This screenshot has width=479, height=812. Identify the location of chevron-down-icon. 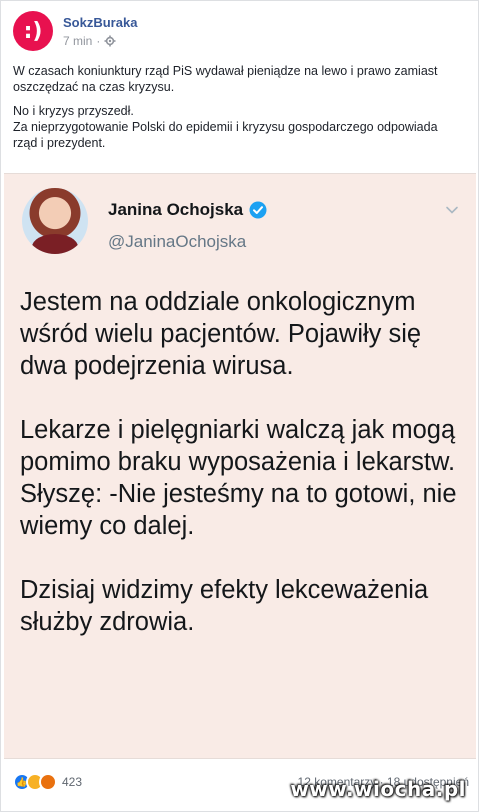
(452, 210).